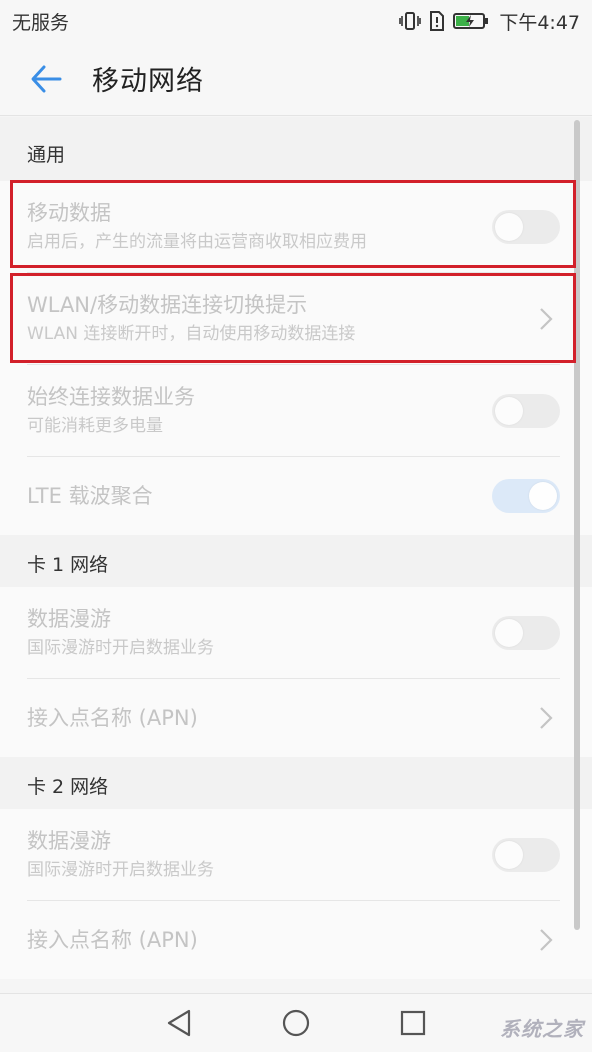  What do you see at coordinates (191, 333) in the screenshot?
I see `setting-subtitle: WLAN 连接断开时，自动使用移动数据连接` at bounding box center [191, 333].